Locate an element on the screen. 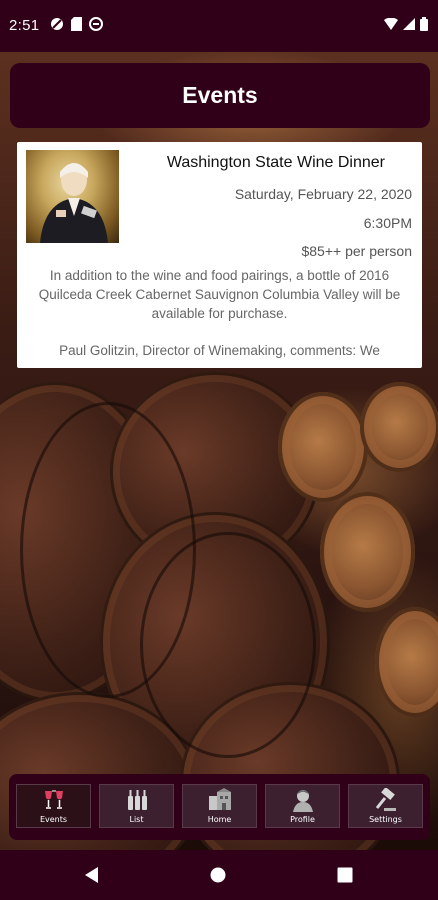 The image size is (438, 900). bottom-navigation: Events List Home Profile Settings is located at coordinates (219, 807).